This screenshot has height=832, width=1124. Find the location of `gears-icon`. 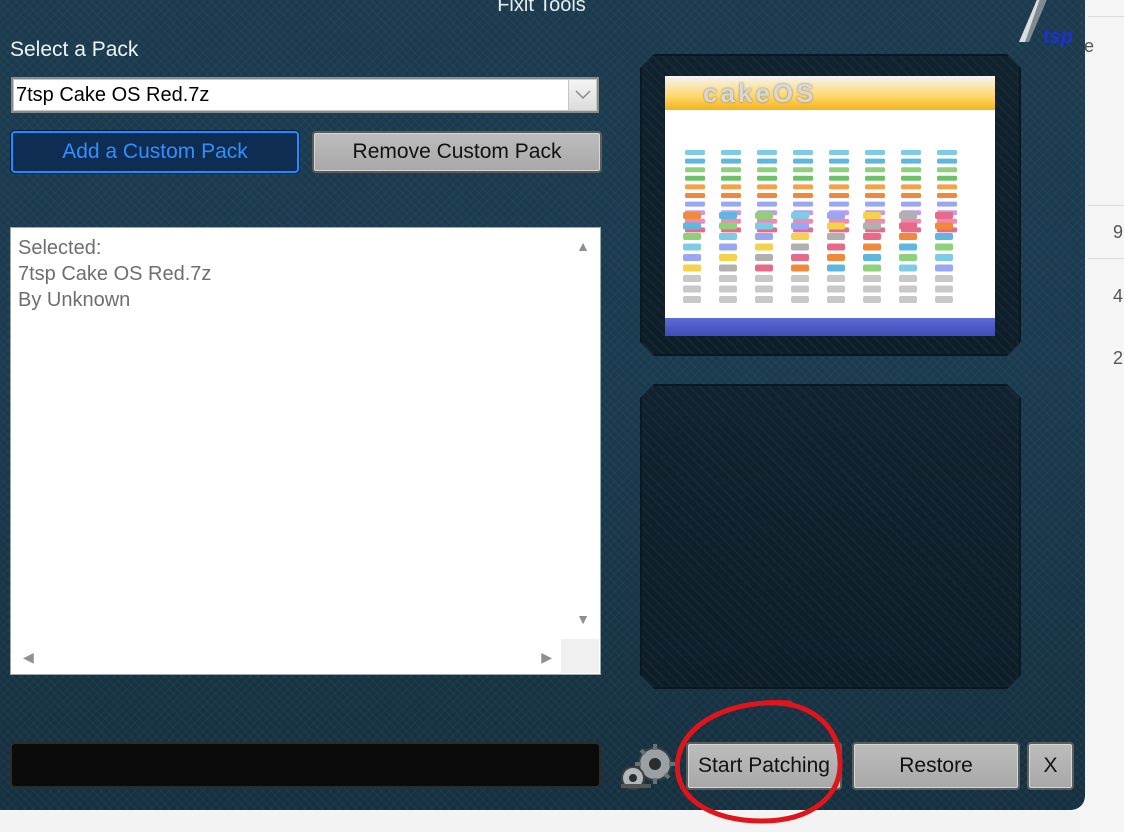

gears-icon is located at coordinates (648, 767).